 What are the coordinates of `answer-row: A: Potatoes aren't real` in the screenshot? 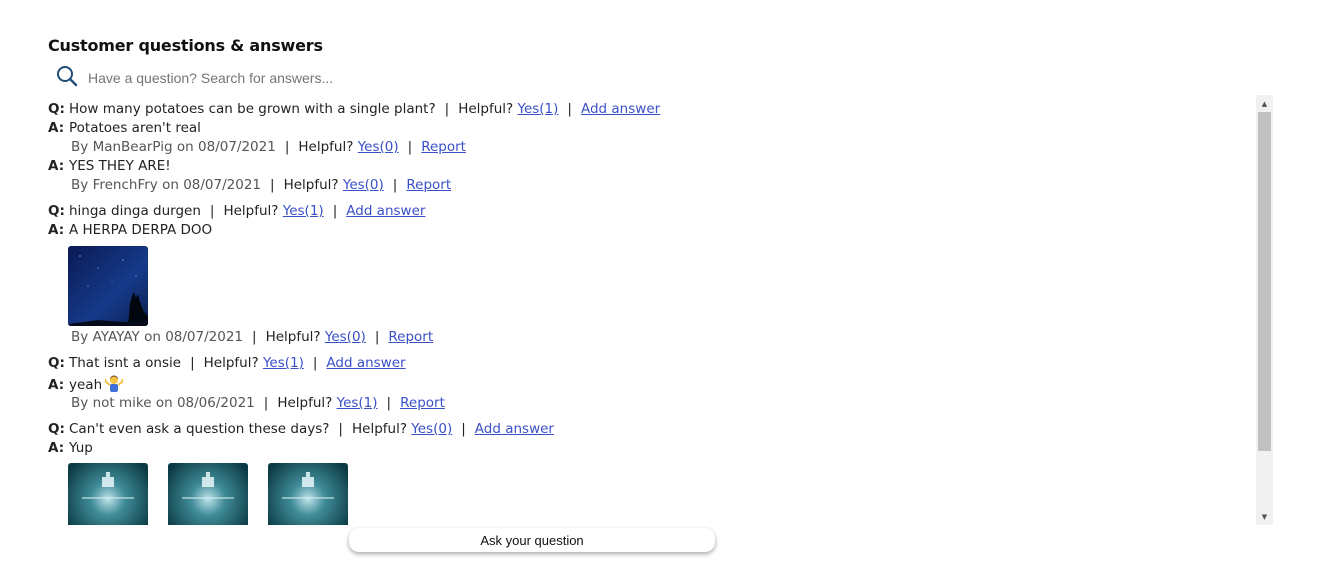 It's located at (648, 128).